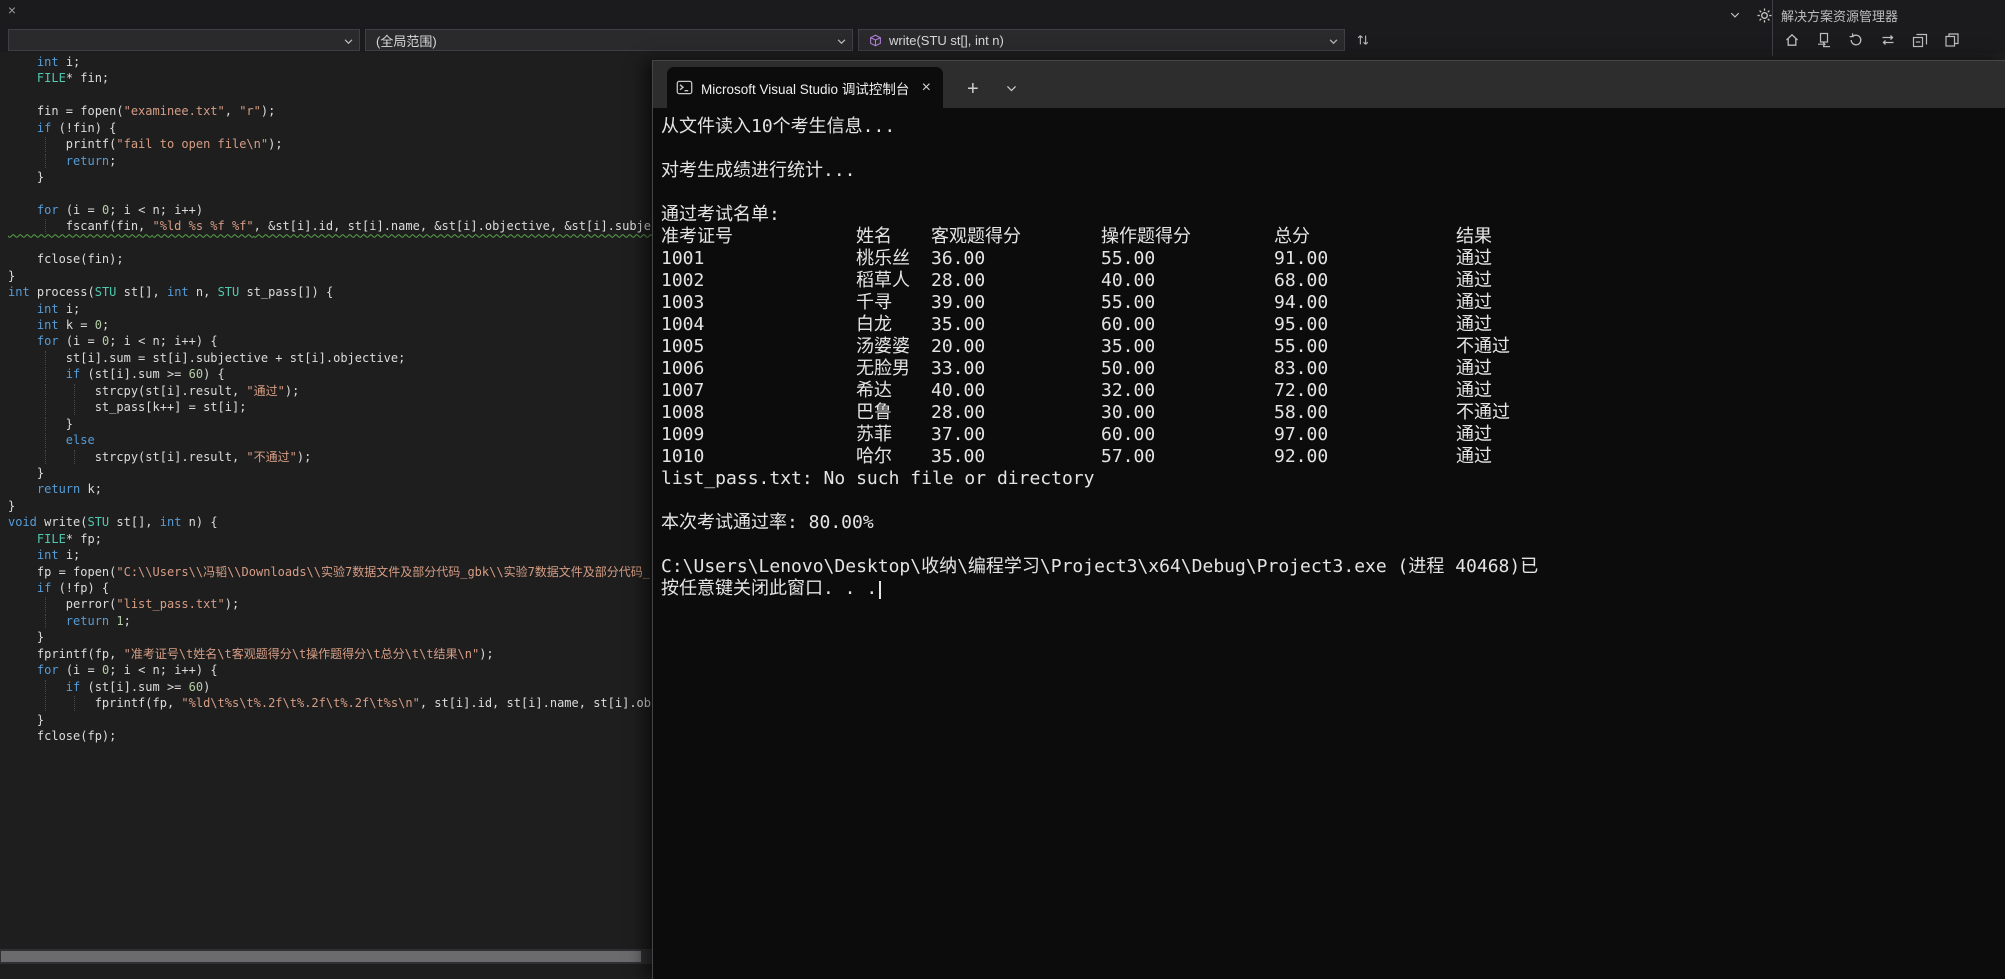  I want to click on project-dropdown, so click(184, 40).